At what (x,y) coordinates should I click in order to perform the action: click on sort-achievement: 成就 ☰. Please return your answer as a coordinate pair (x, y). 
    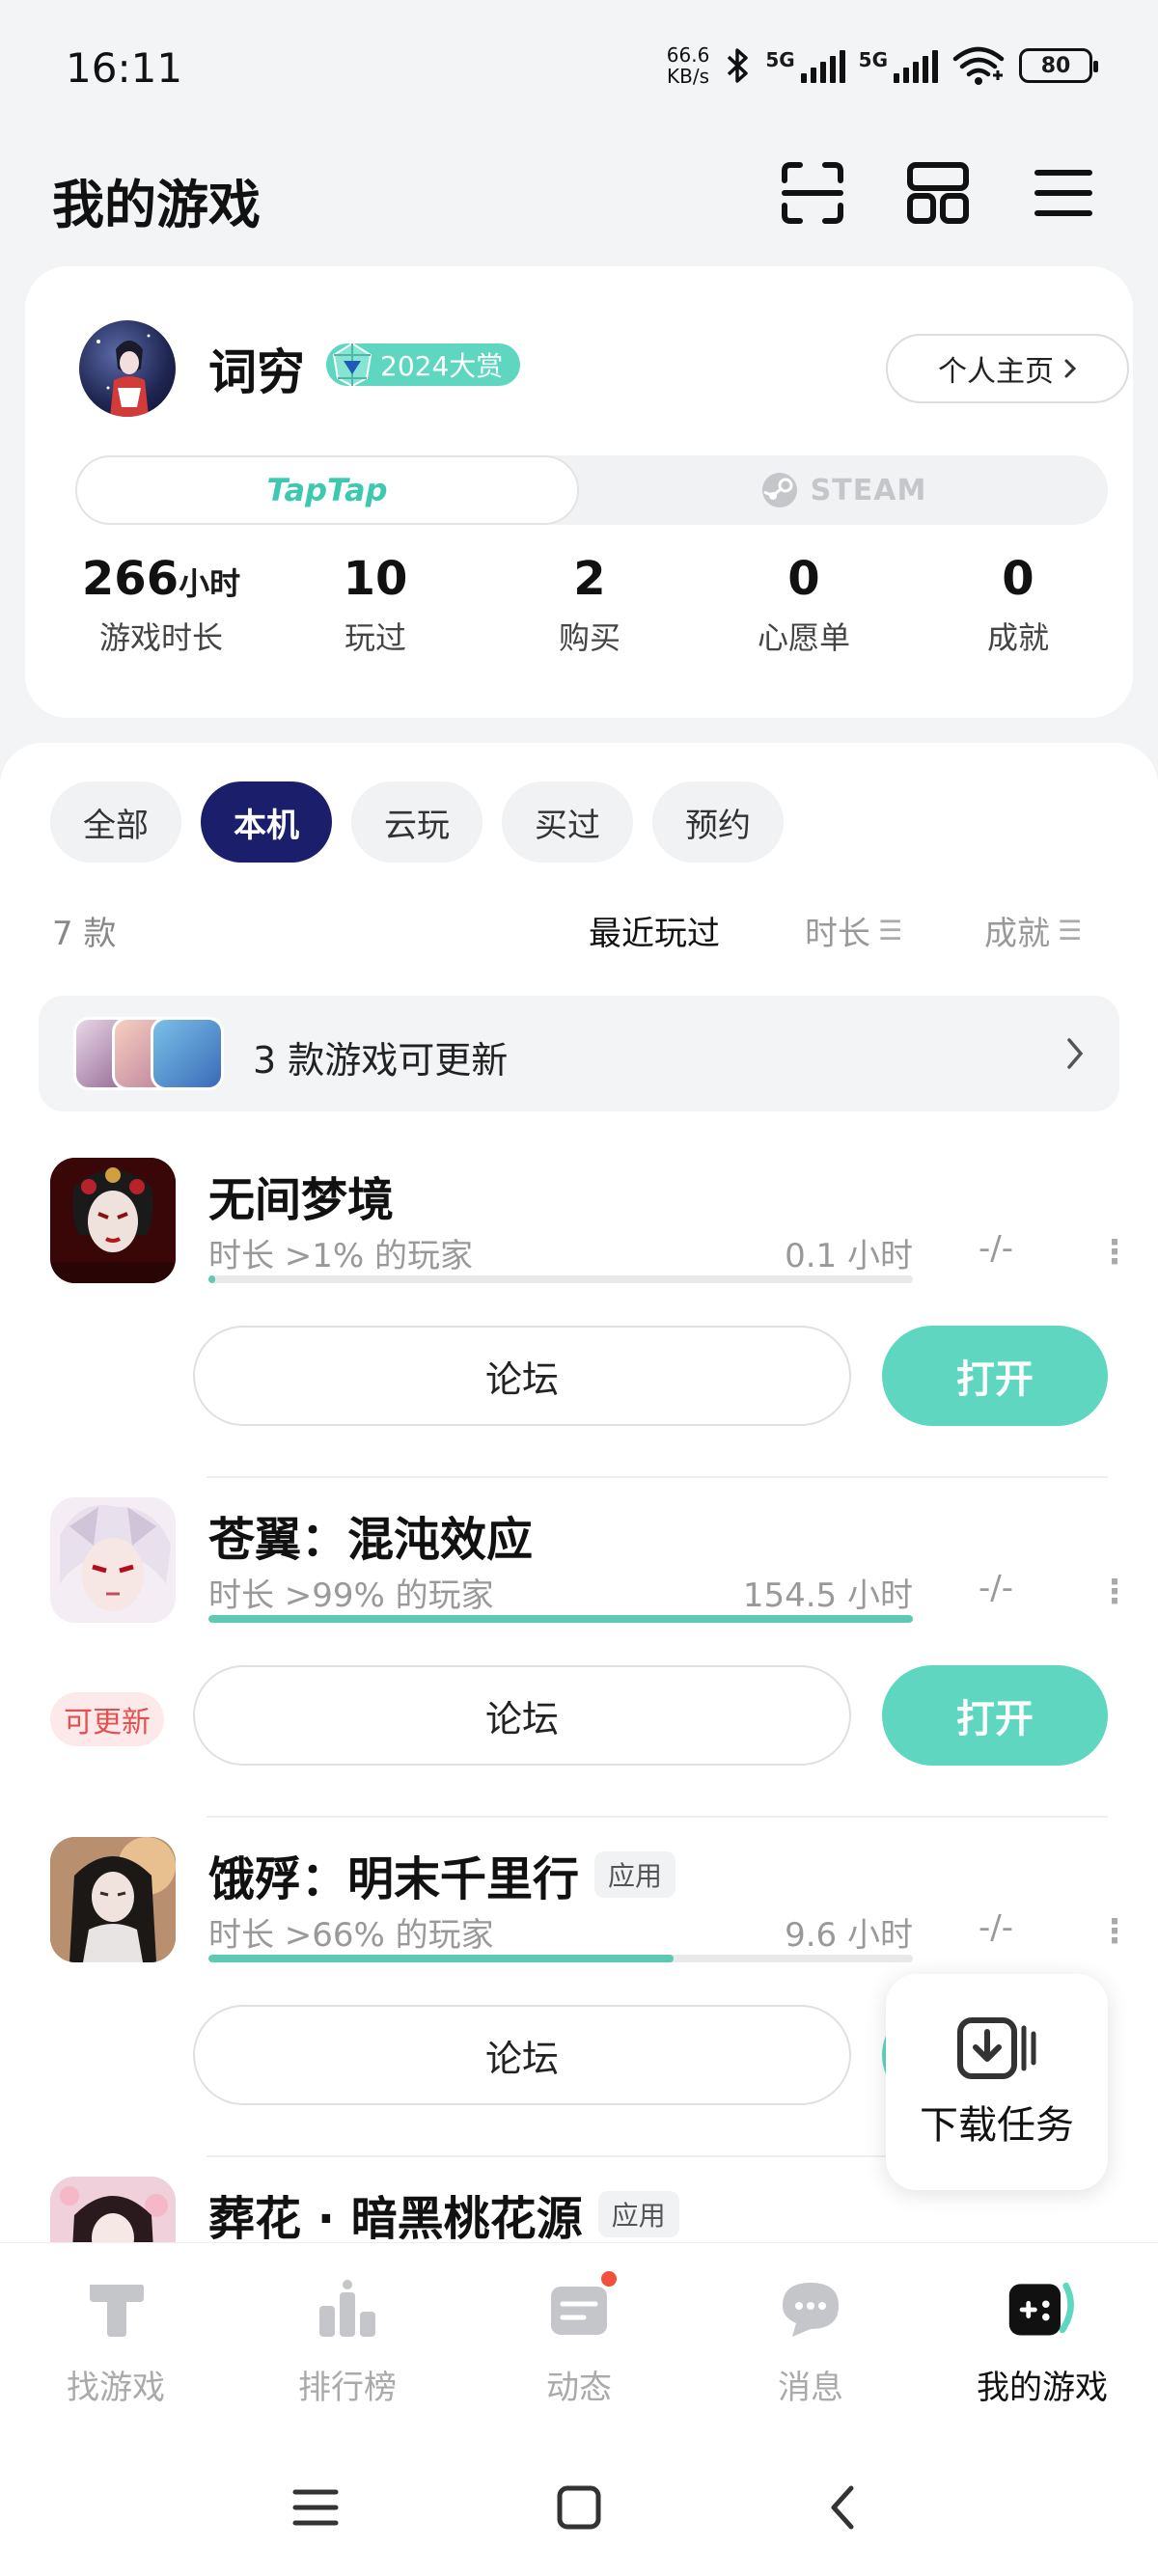
    Looking at the image, I should click on (1033, 931).